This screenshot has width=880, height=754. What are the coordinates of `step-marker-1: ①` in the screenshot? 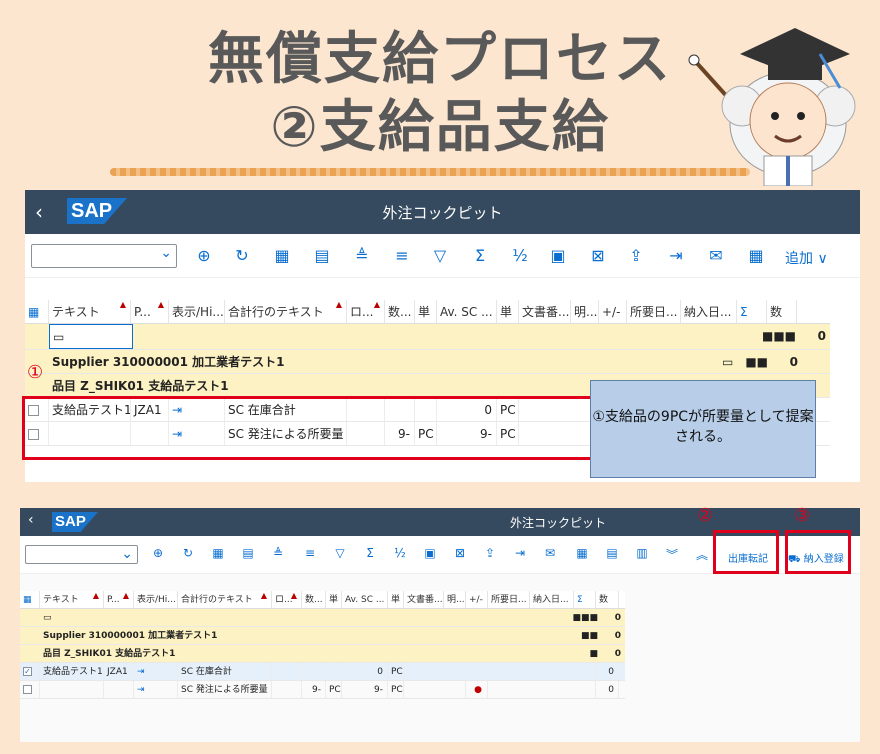 It's located at (35, 372).